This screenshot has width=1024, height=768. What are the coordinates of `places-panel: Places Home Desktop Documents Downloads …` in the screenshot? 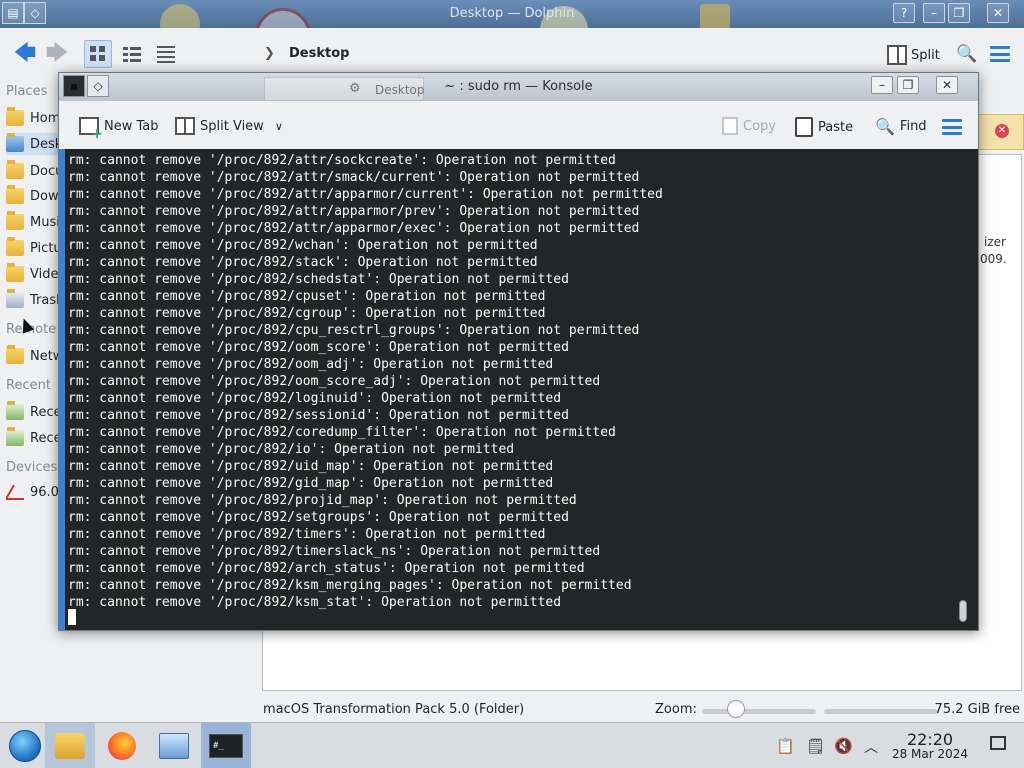 It's located at (30, 390).